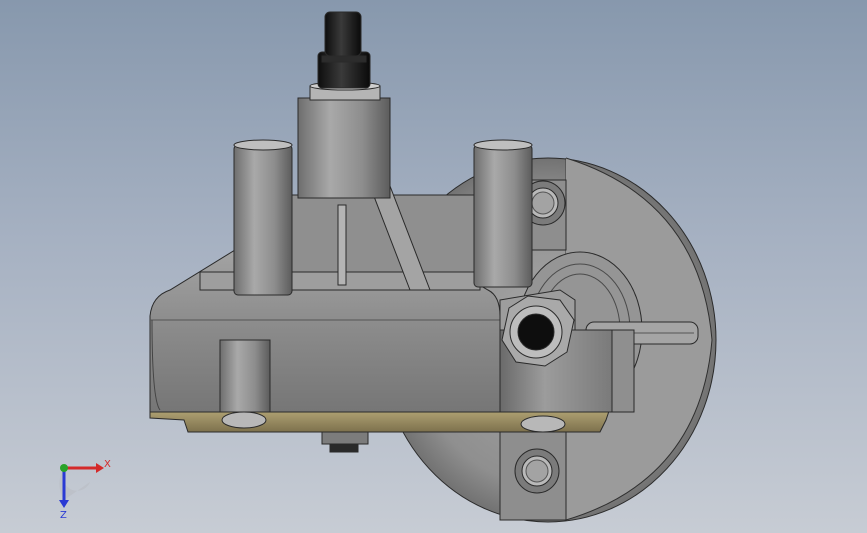  Describe the element at coordinates (85, 490) in the screenshot. I see `coordinate-triad-icon: X Z` at that location.